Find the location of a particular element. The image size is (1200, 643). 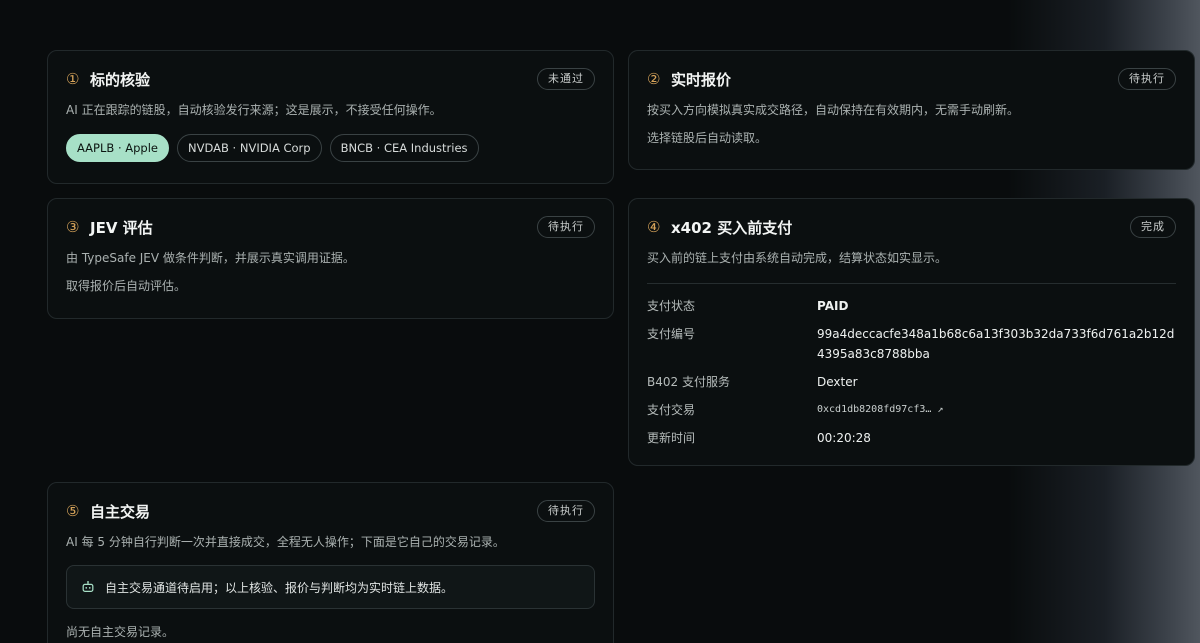

asset-chip-bncb: BNCB · CEA Industries is located at coordinates (404, 148).